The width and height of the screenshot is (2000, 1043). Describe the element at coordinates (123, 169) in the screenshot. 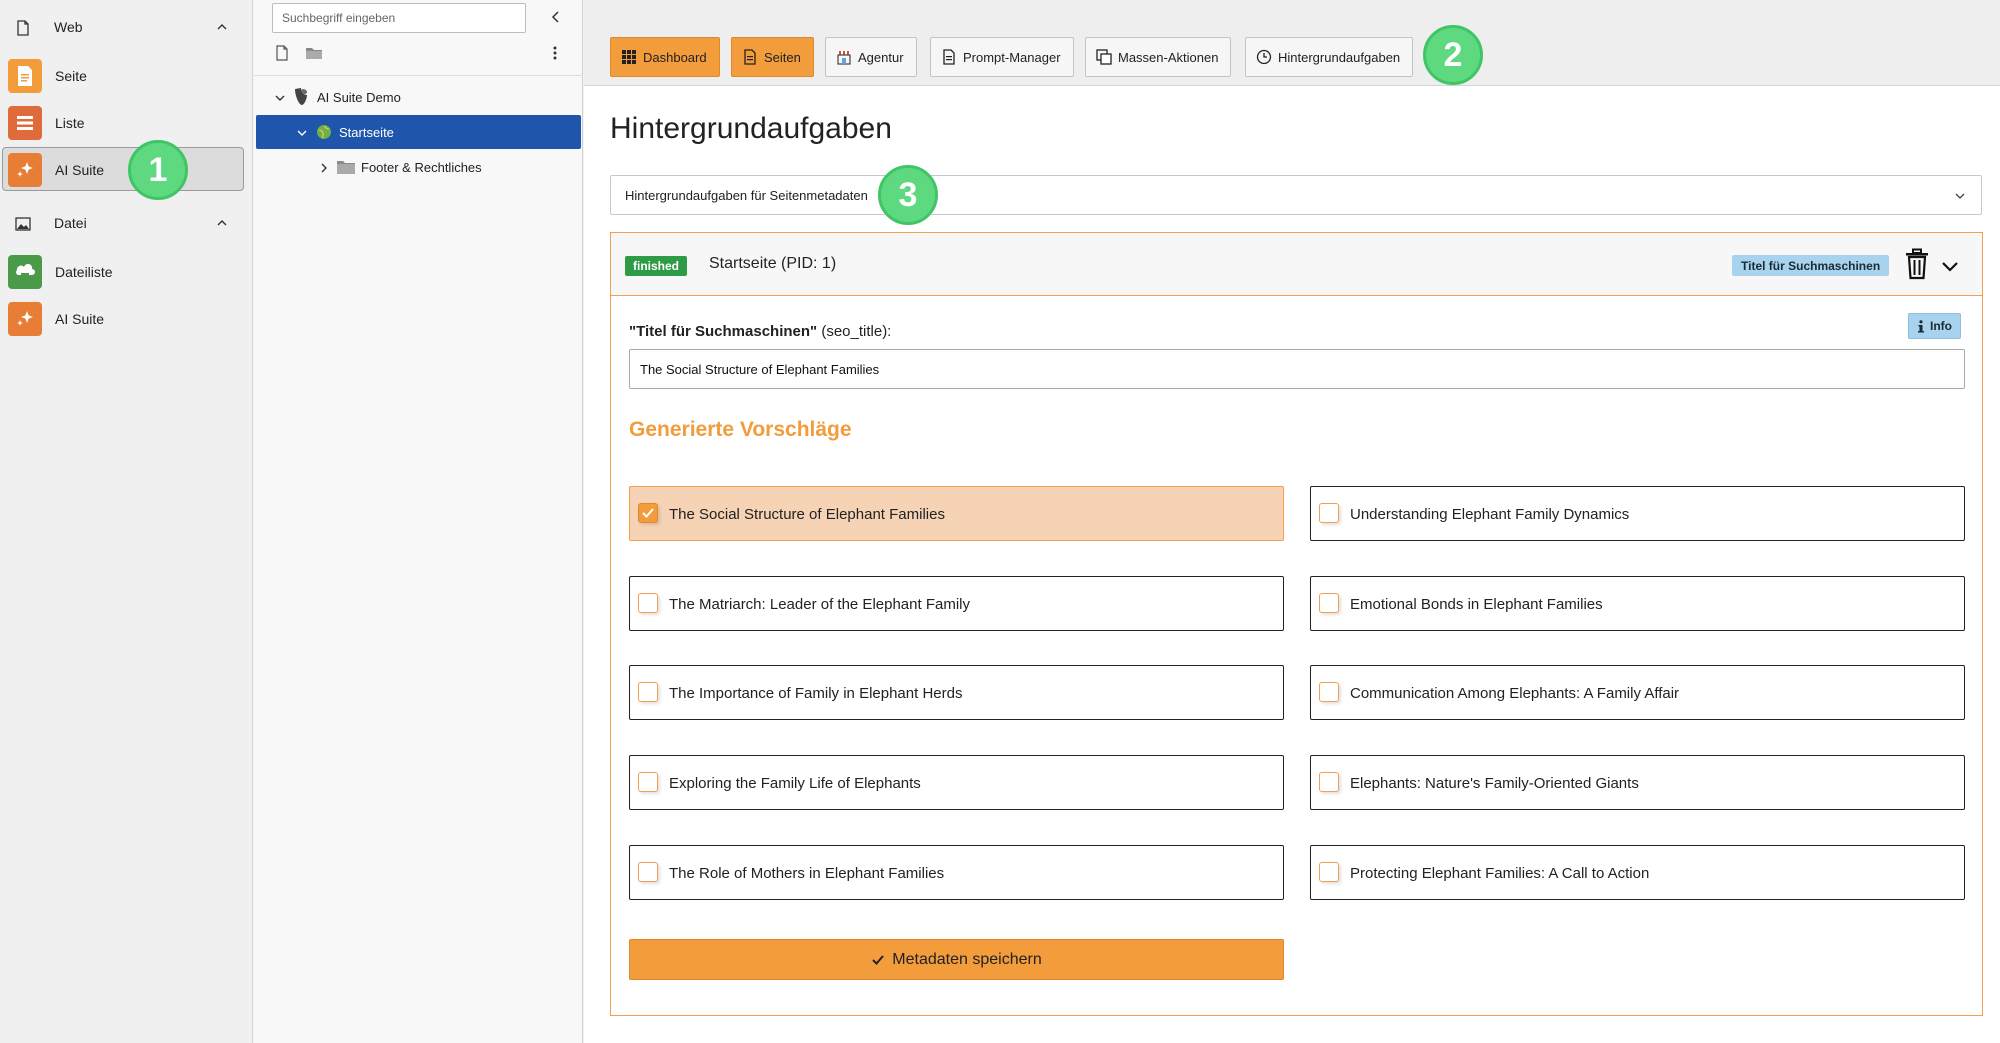

I see `module-item-ai-suite: AI Suite` at that location.